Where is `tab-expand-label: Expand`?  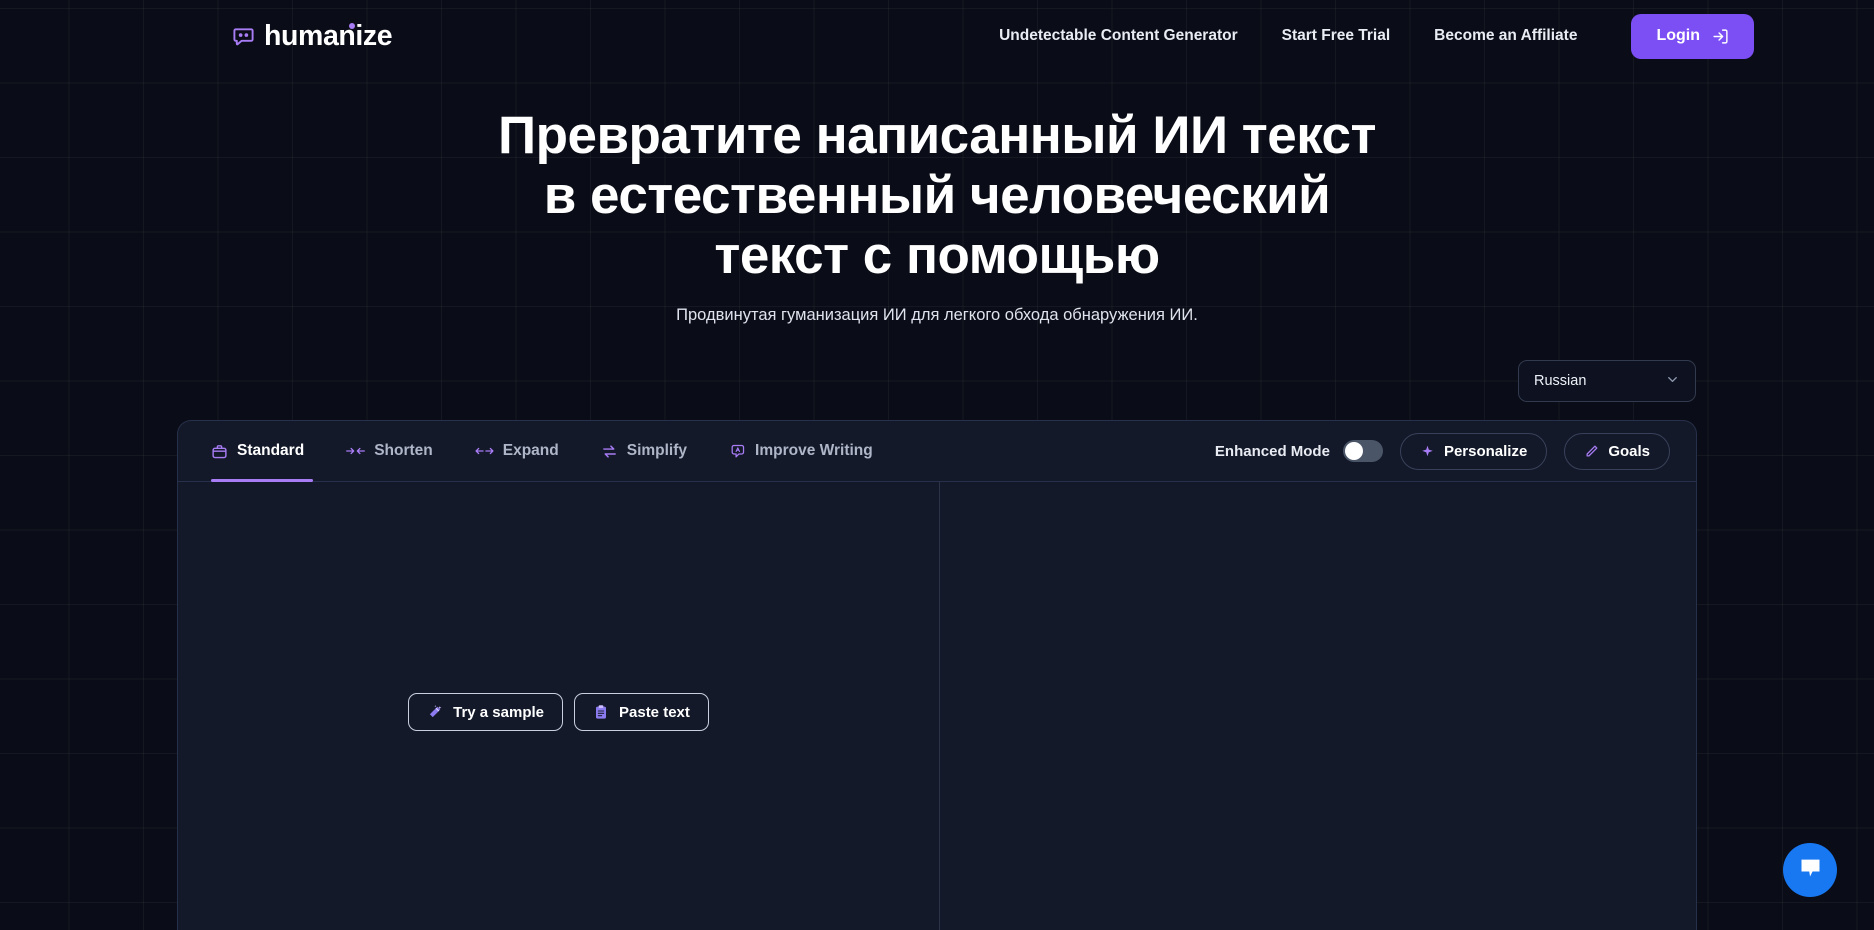
tab-expand-label: Expand is located at coordinates (530, 451).